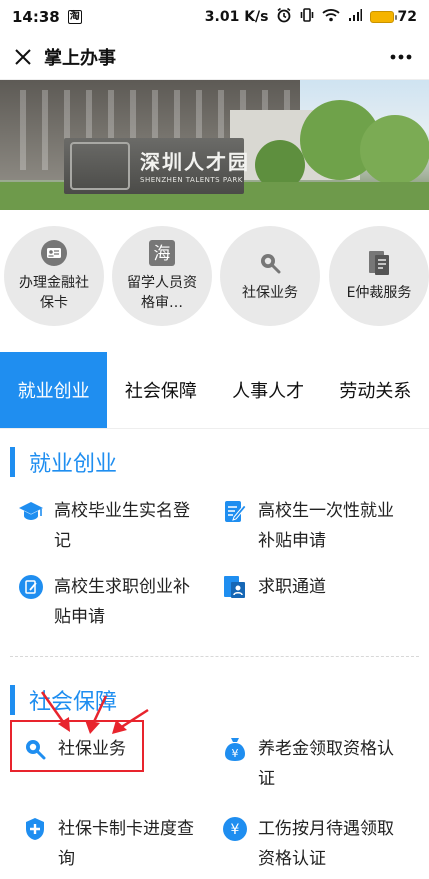 The image size is (429, 879). What do you see at coordinates (379, 293) in the screenshot?
I see `quick-action-label: E仲裁服务` at bounding box center [379, 293].